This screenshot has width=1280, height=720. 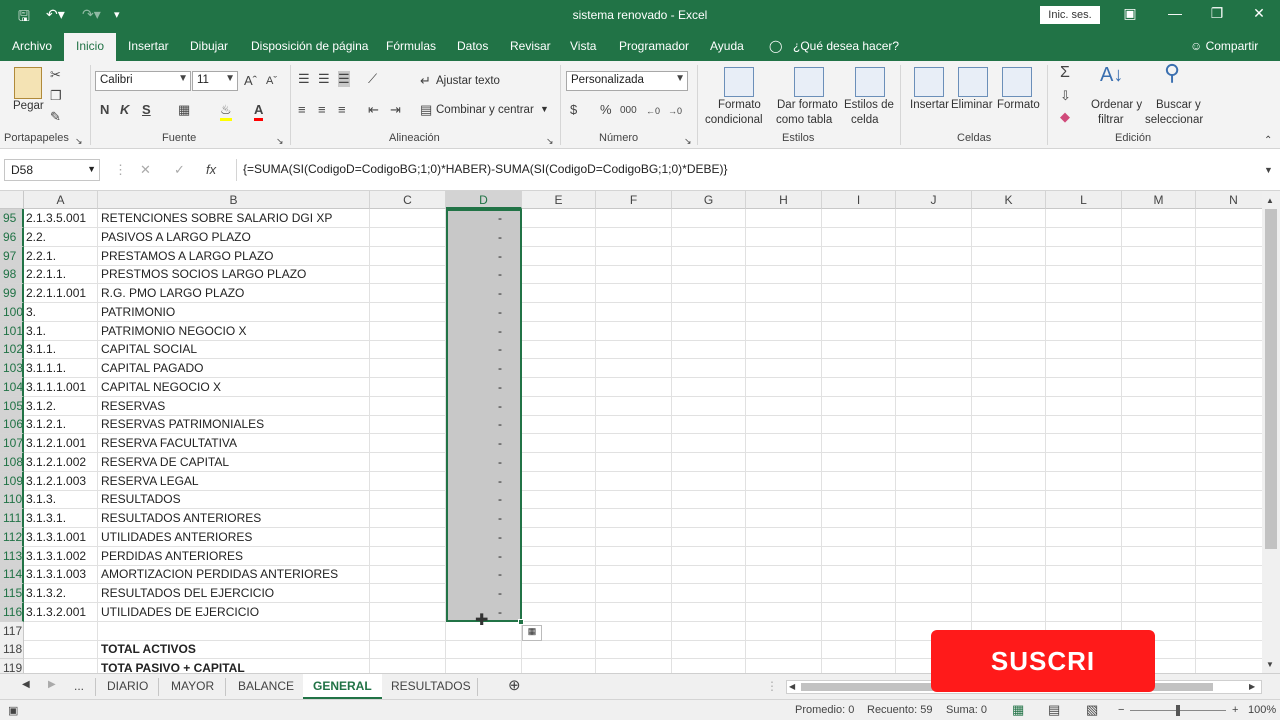 I want to click on sort-filter-label-1: Ordenar y, so click(x=1116, y=105).